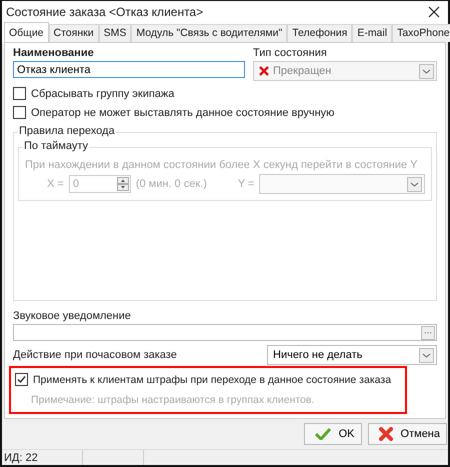  Describe the element at coordinates (222, 165) in the screenshot. I see `description-text: При нахождении в данном состоянии более X секунд перейти в состояние Y` at that location.